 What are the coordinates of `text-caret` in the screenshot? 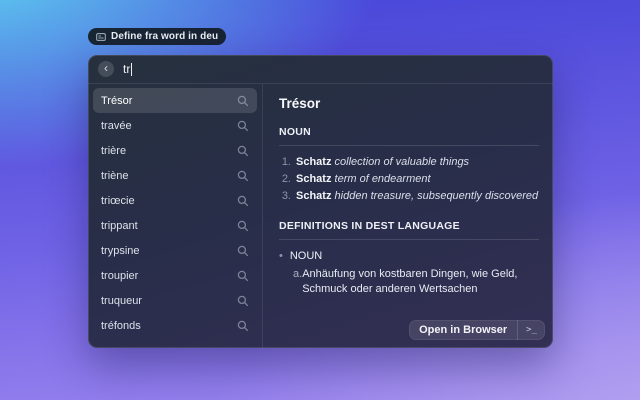 It's located at (132, 69).